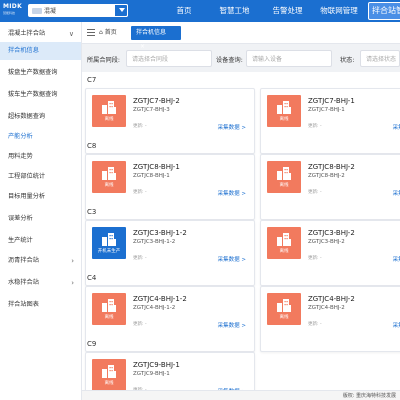  I want to click on org-select: 混凝, so click(78, 10).